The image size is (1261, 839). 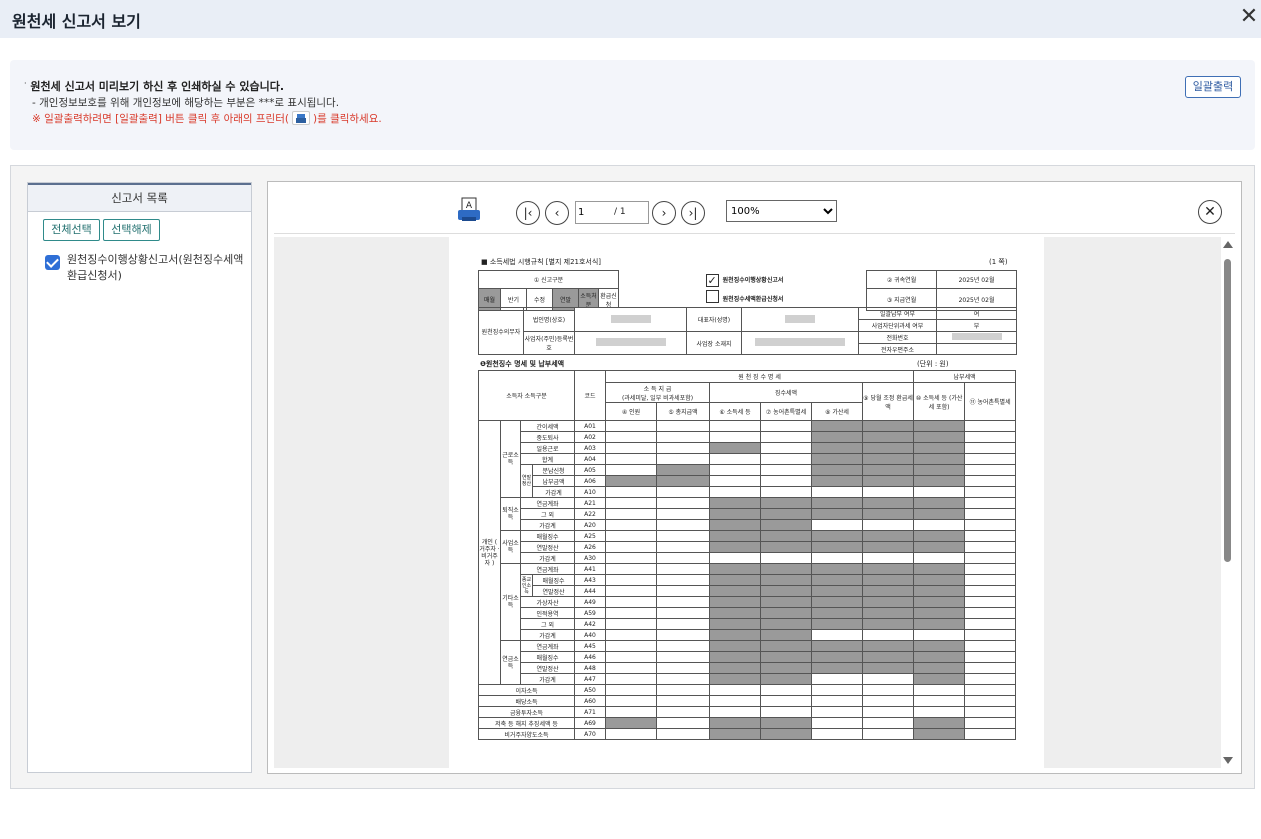 What do you see at coordinates (526, 734) in the screenshot?
I see `row-name: 비거주자양도소득` at bounding box center [526, 734].